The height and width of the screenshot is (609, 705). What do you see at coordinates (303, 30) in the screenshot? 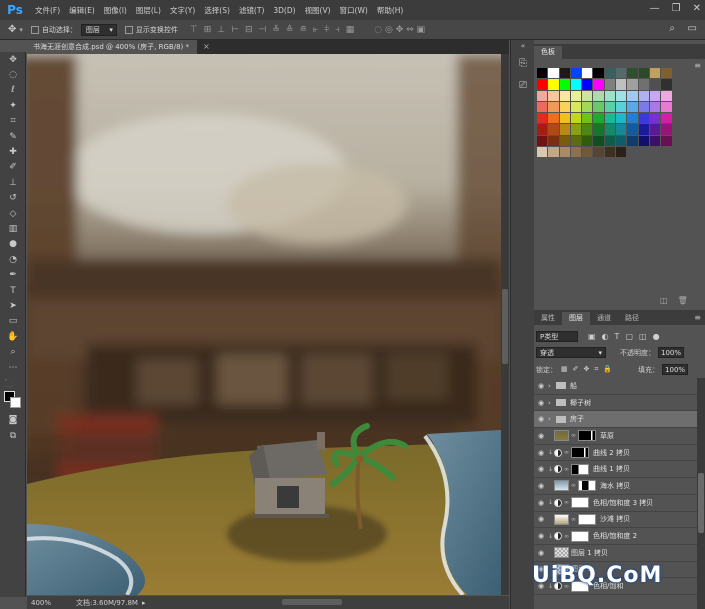
I see `distribute-bottom-icon: ≘` at bounding box center [303, 30].